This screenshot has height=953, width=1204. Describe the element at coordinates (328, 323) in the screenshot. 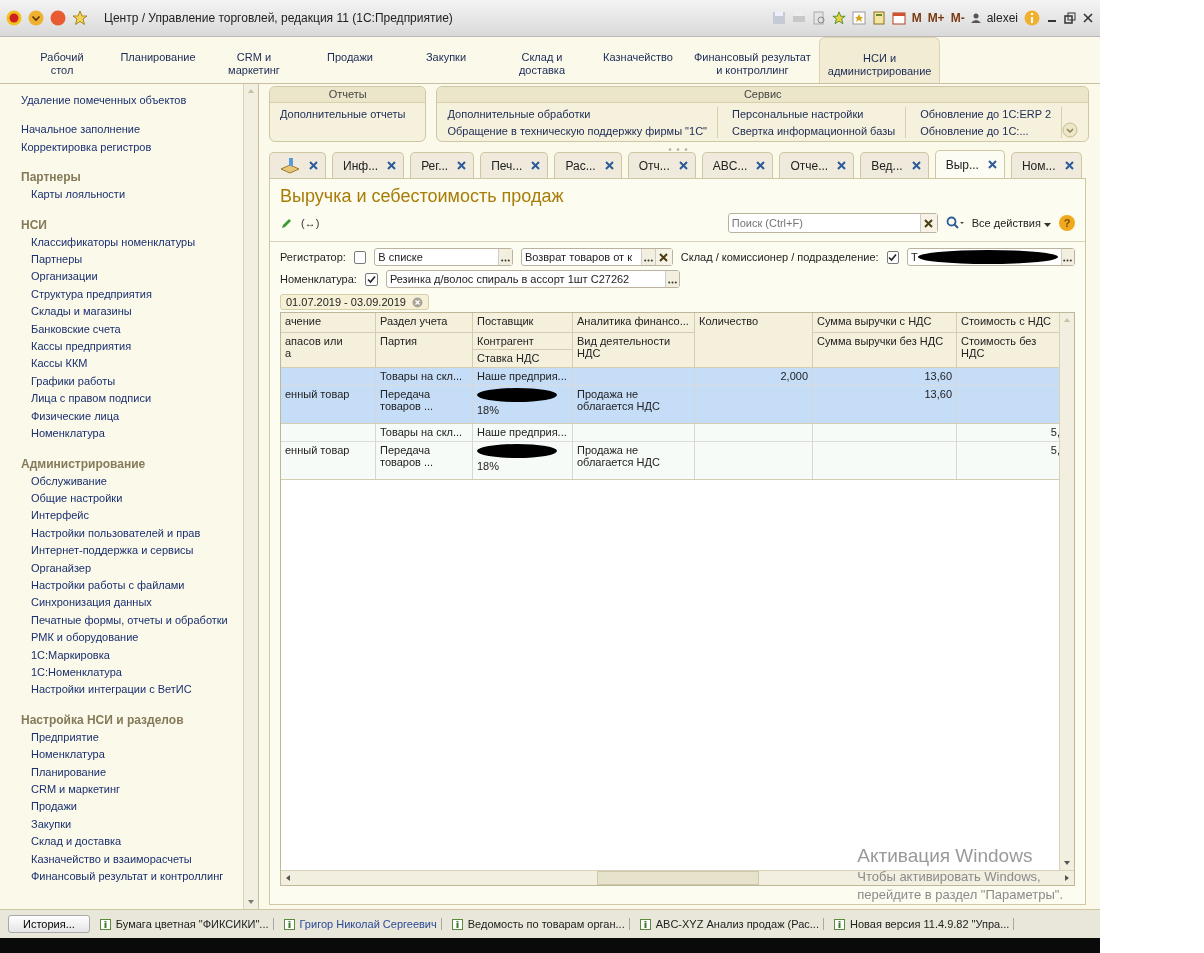

I see `column-header: ачение` at that location.